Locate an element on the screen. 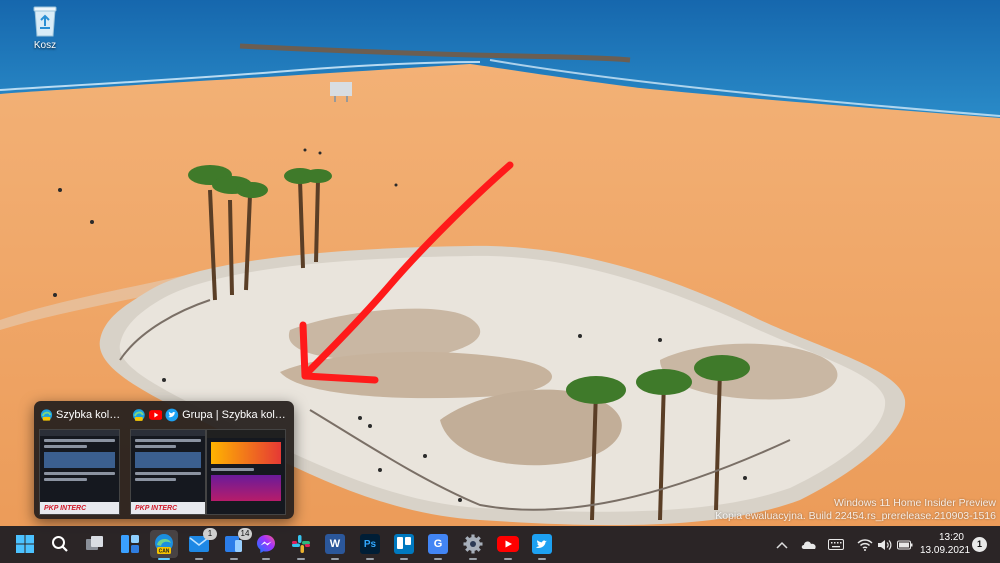  volume-icon is located at coordinates (885, 544).